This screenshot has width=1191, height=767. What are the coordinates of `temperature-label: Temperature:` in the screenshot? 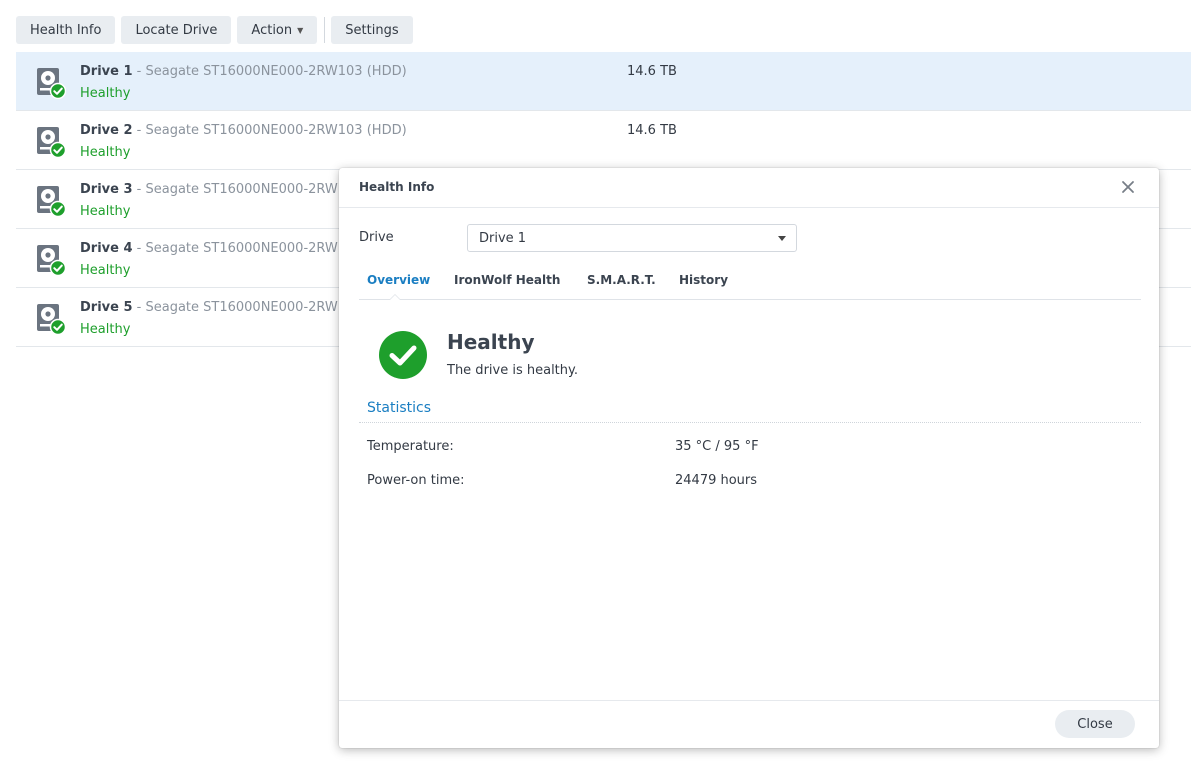 It's located at (410, 446).